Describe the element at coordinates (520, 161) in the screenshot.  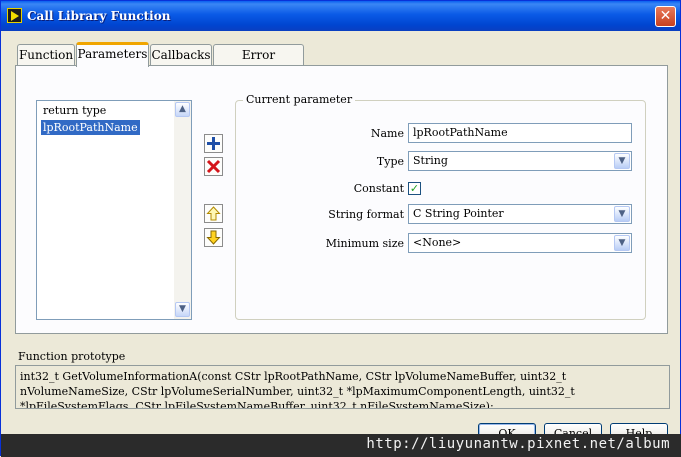
I see `type-select: String ▼` at that location.